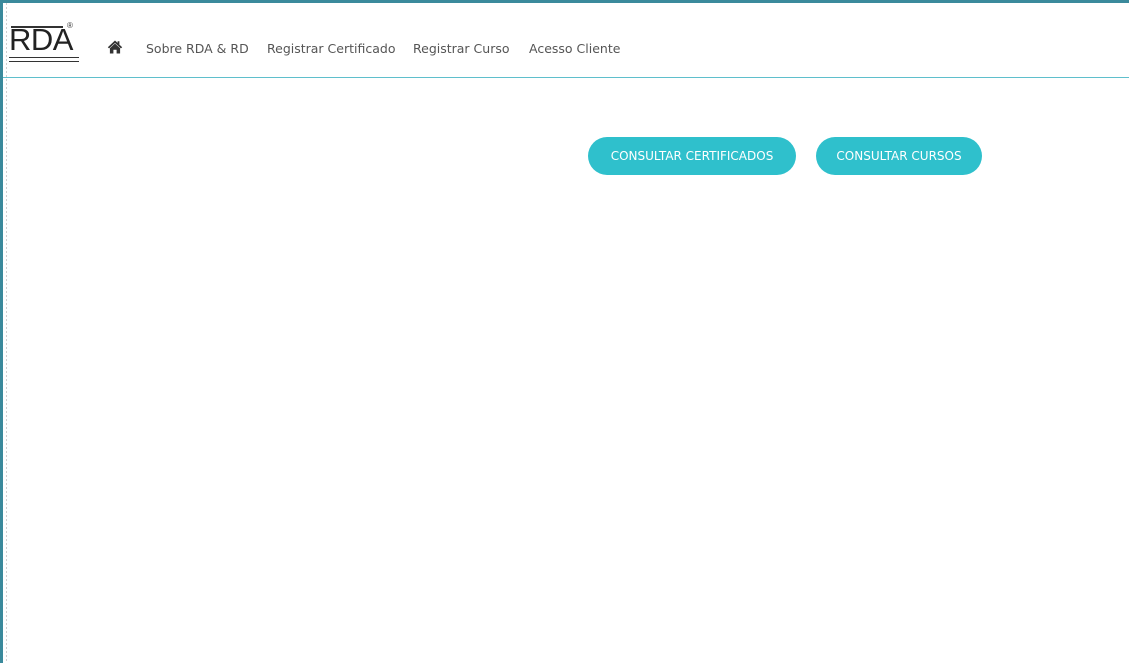 The image size is (1129, 663). I want to click on nav-item-registrar-certificado: Registrar Certificado, so click(331, 49).